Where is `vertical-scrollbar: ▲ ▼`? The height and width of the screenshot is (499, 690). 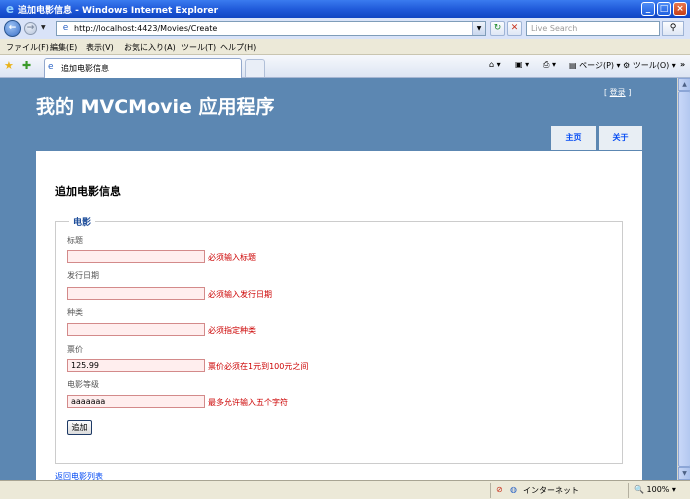
vertical-scrollbar: ▲ ▼ is located at coordinates (683, 279).